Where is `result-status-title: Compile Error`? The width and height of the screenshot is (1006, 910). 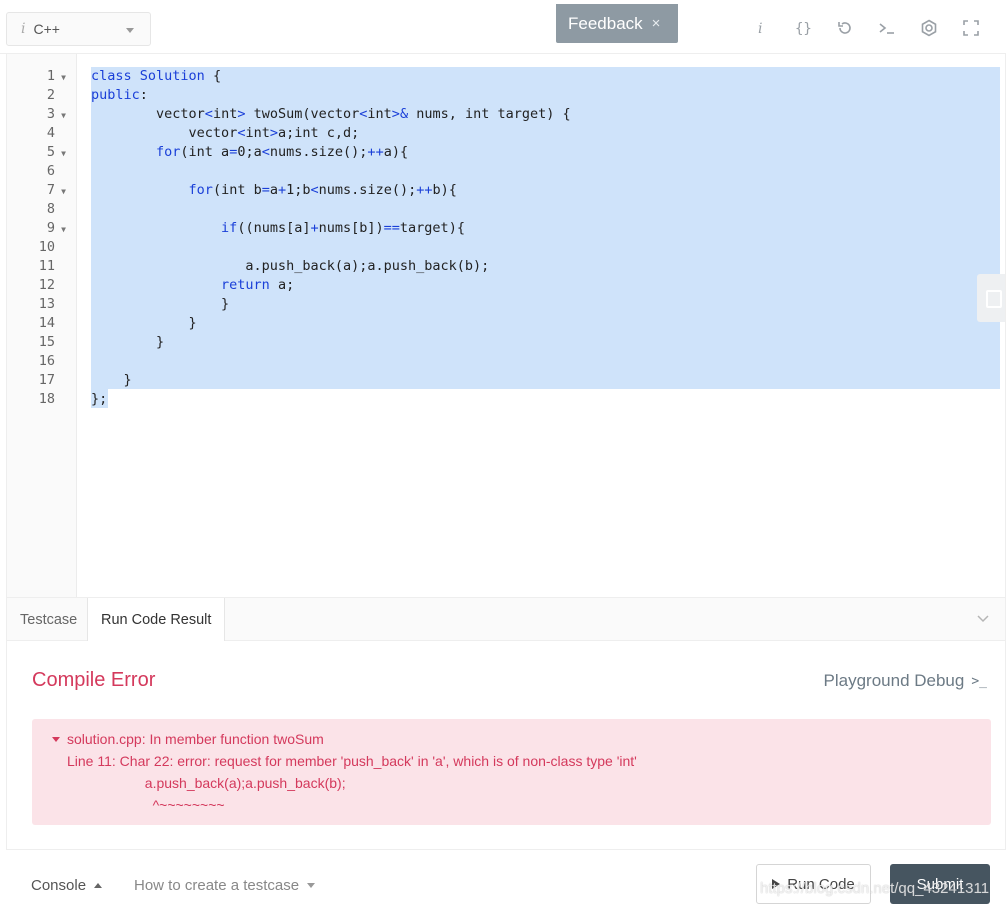 result-status-title: Compile Error is located at coordinates (94, 680).